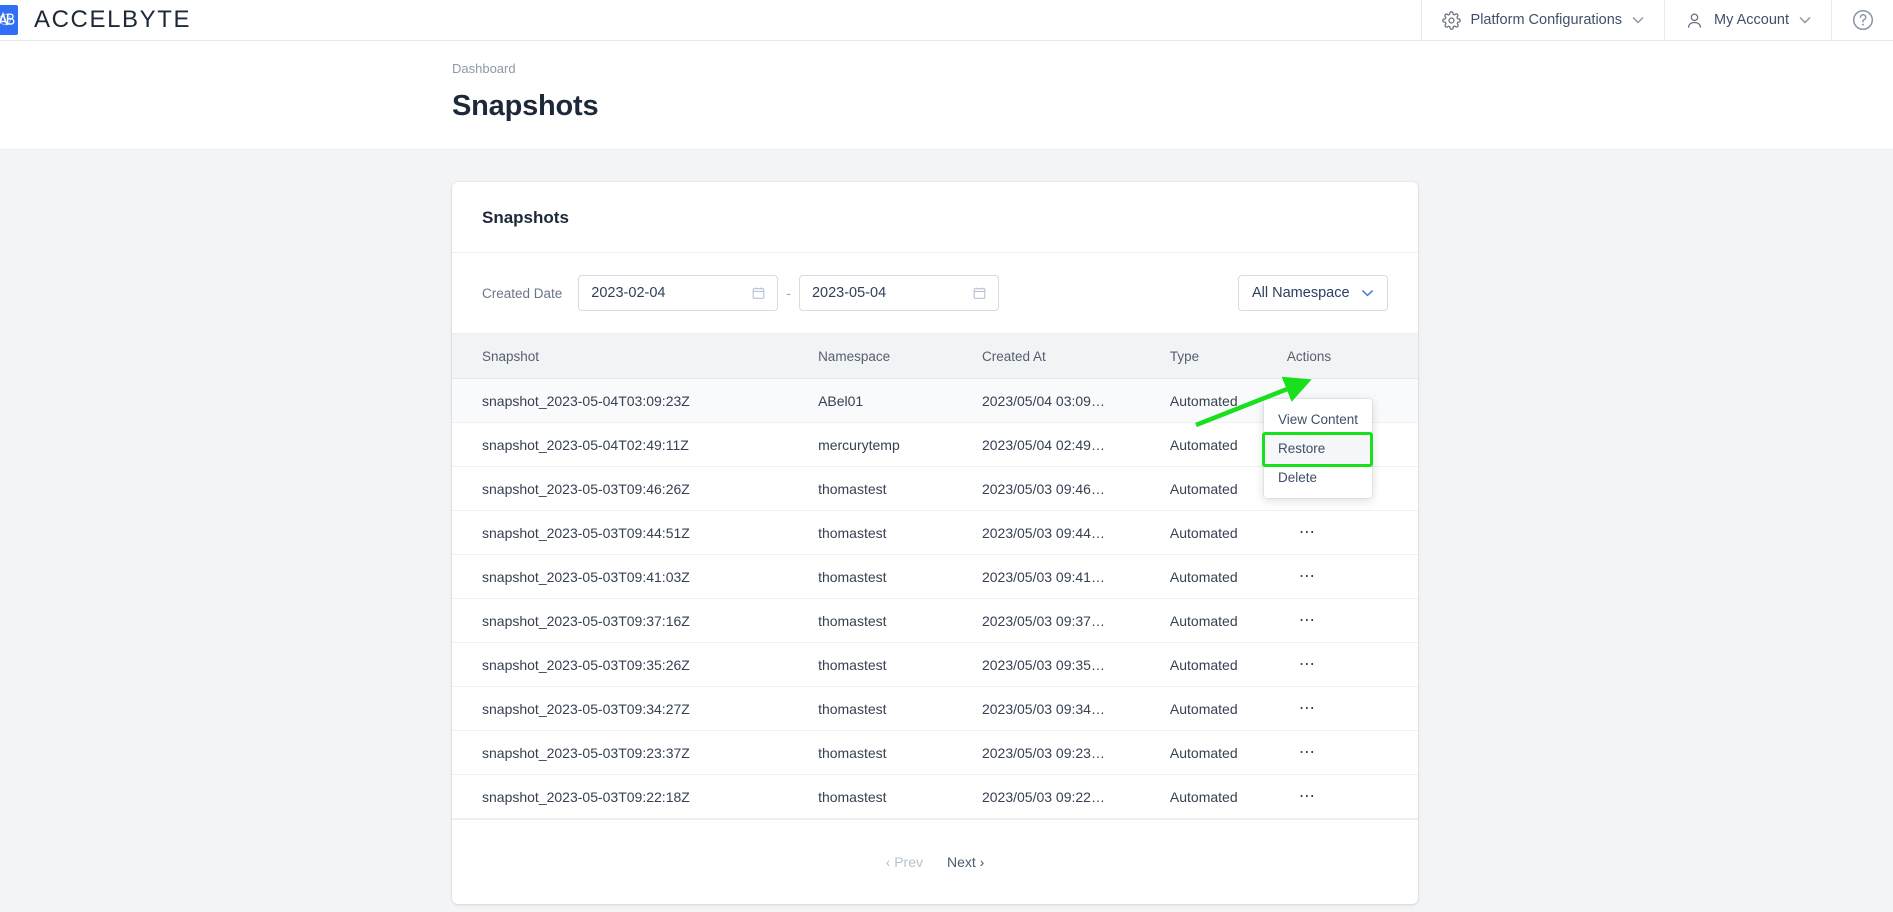 The height and width of the screenshot is (912, 1893). What do you see at coordinates (900, 400) in the screenshot?
I see `cell-namespace: ABel01` at bounding box center [900, 400].